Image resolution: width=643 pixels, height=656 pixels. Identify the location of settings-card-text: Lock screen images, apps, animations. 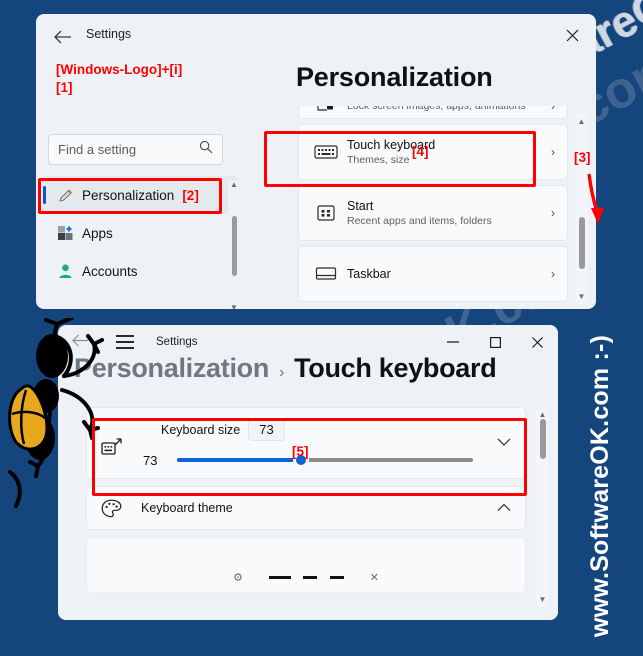
(449, 109).